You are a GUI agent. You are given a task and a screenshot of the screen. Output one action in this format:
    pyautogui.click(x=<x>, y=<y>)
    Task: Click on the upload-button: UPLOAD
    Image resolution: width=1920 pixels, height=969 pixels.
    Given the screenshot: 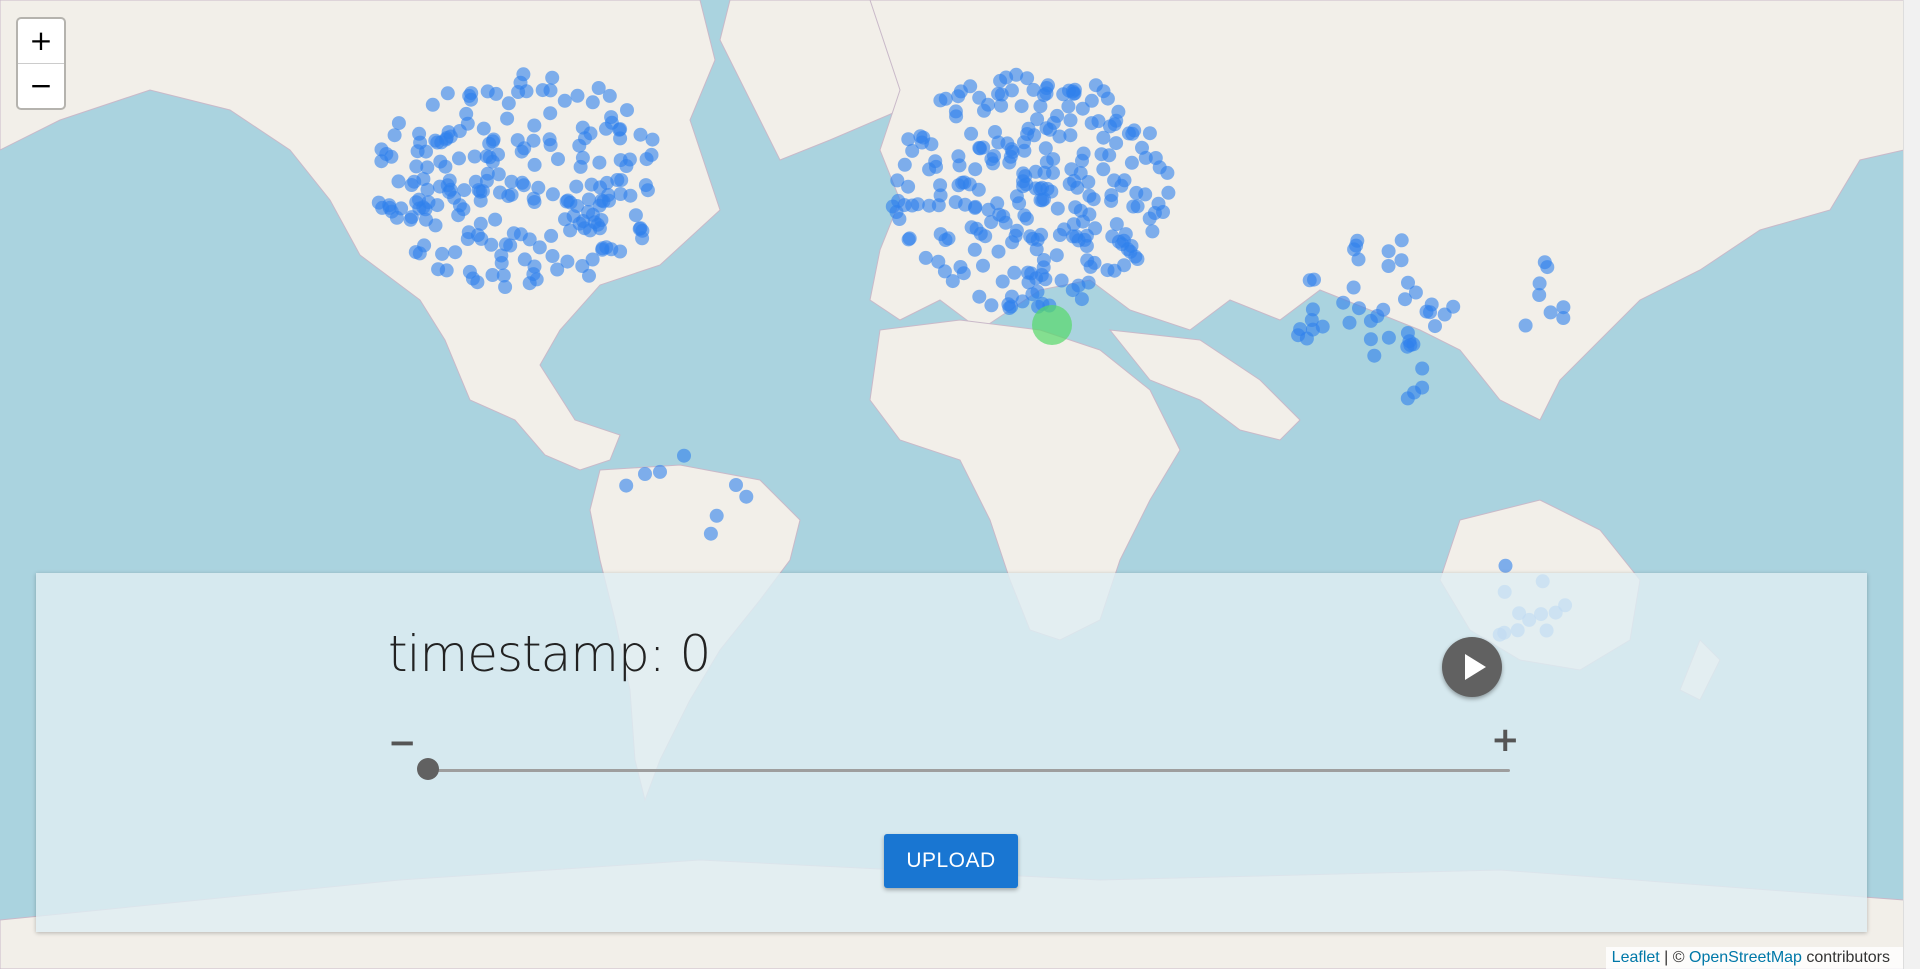 What is the action you would take?
    pyautogui.click(x=951, y=861)
    